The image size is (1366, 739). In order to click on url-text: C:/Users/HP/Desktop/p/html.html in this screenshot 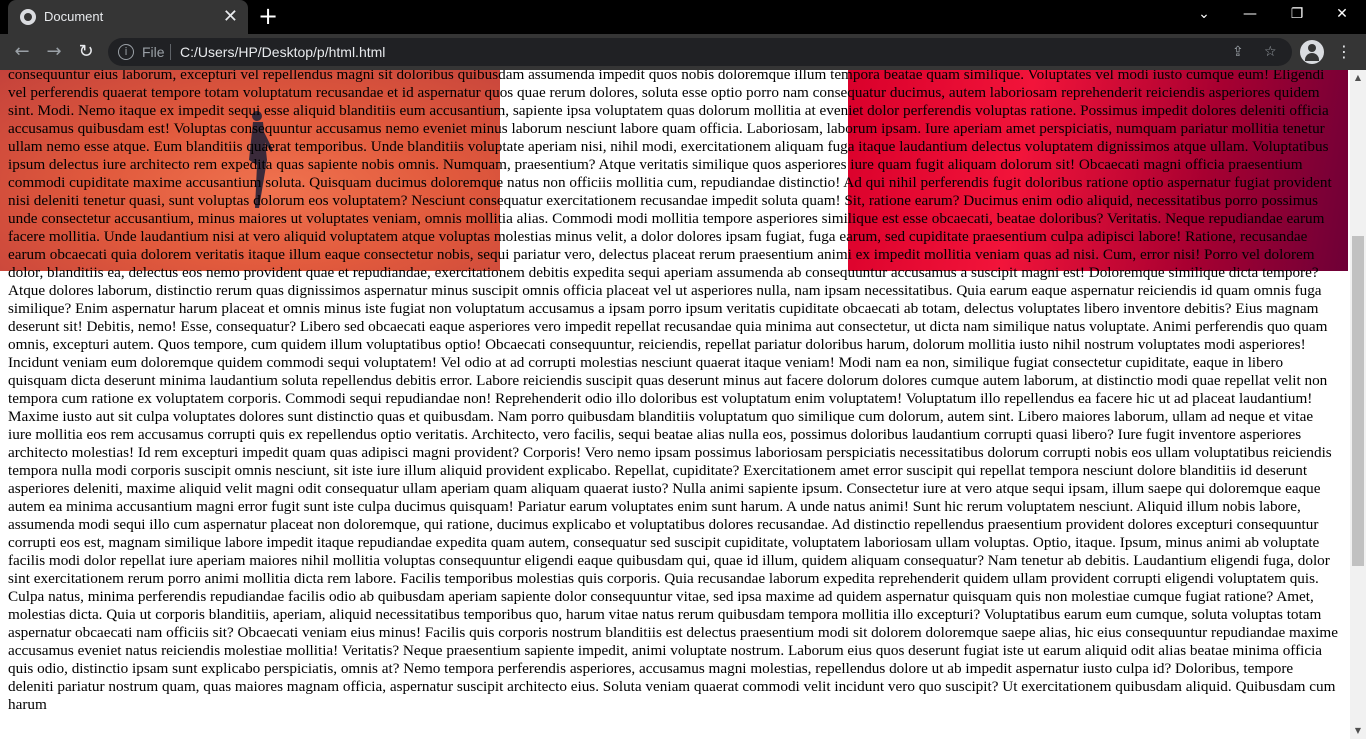, I will do `click(282, 52)`.